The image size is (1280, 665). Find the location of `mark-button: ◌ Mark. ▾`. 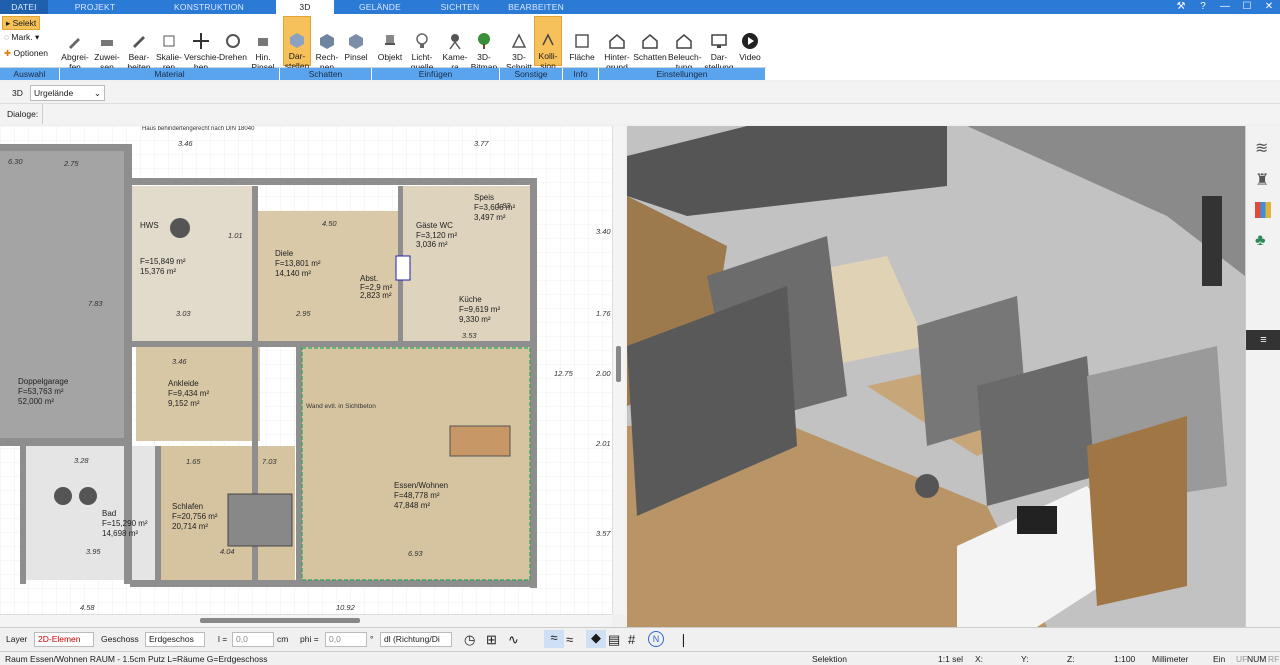

mark-button: ◌ Mark. ▾ is located at coordinates (21, 37).